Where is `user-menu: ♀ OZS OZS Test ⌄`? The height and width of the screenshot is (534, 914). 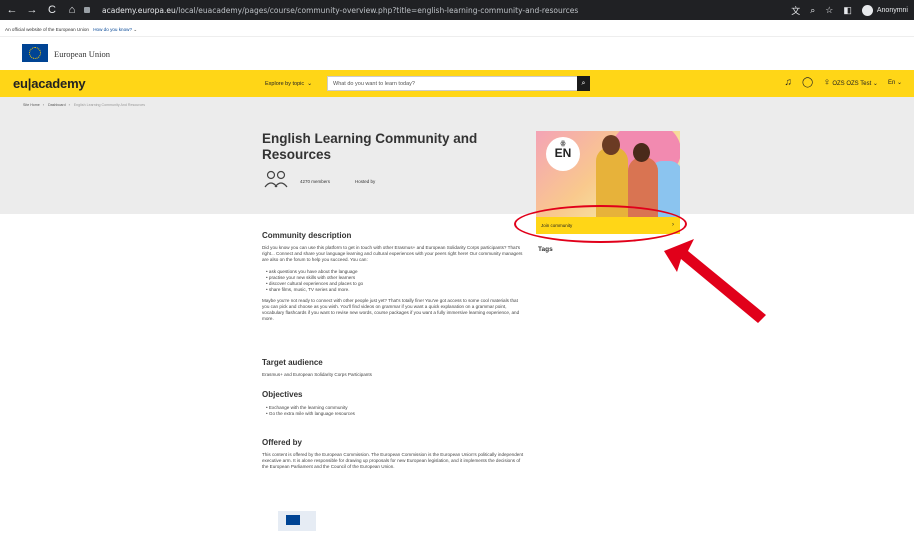 user-menu: ♀ OZS OZS Test ⌄ is located at coordinates (850, 82).